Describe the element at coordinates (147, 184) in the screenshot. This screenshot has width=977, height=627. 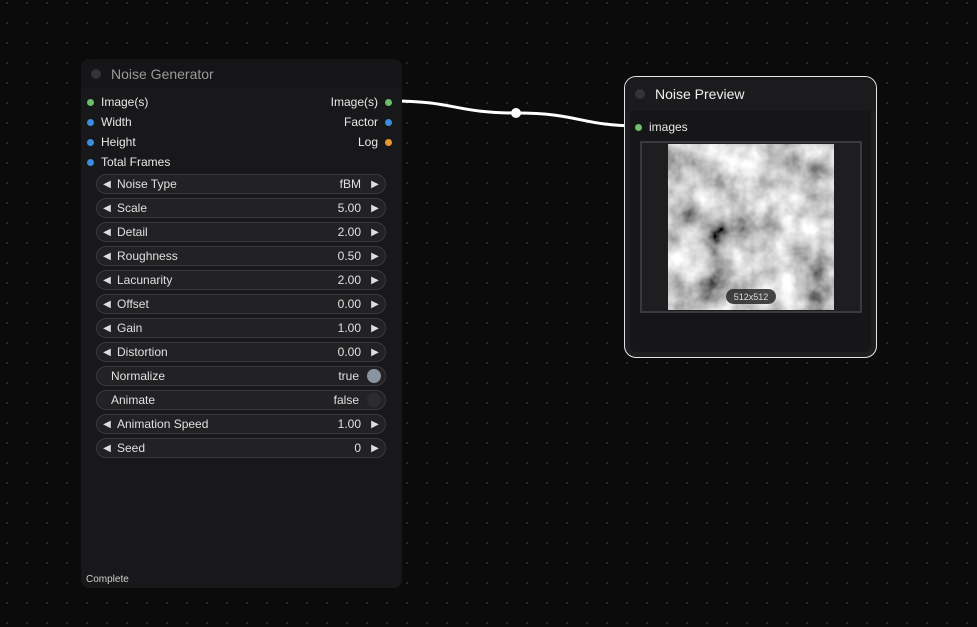
I see `widget-label: Noise Type` at that location.